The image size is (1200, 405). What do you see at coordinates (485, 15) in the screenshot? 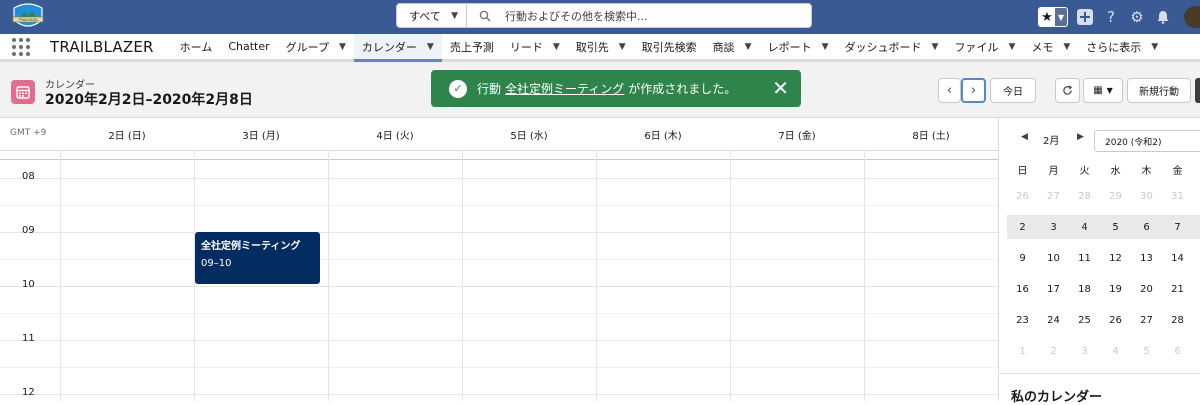
I see `search-icon` at bounding box center [485, 15].